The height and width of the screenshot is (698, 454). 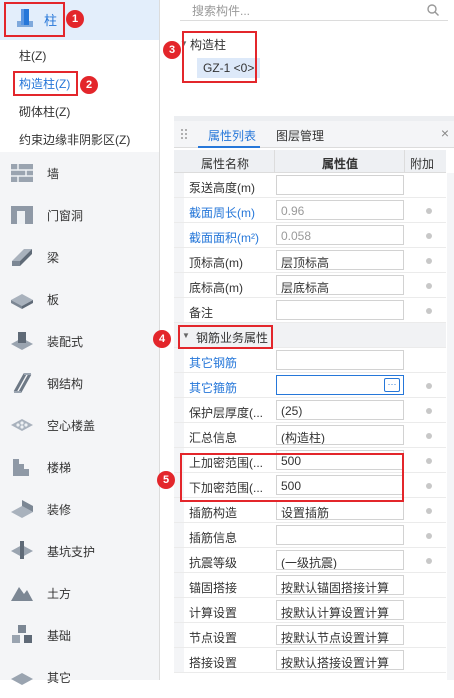 What do you see at coordinates (392, 385) in the screenshot?
I see `ellipsis-button: ···` at bounding box center [392, 385].